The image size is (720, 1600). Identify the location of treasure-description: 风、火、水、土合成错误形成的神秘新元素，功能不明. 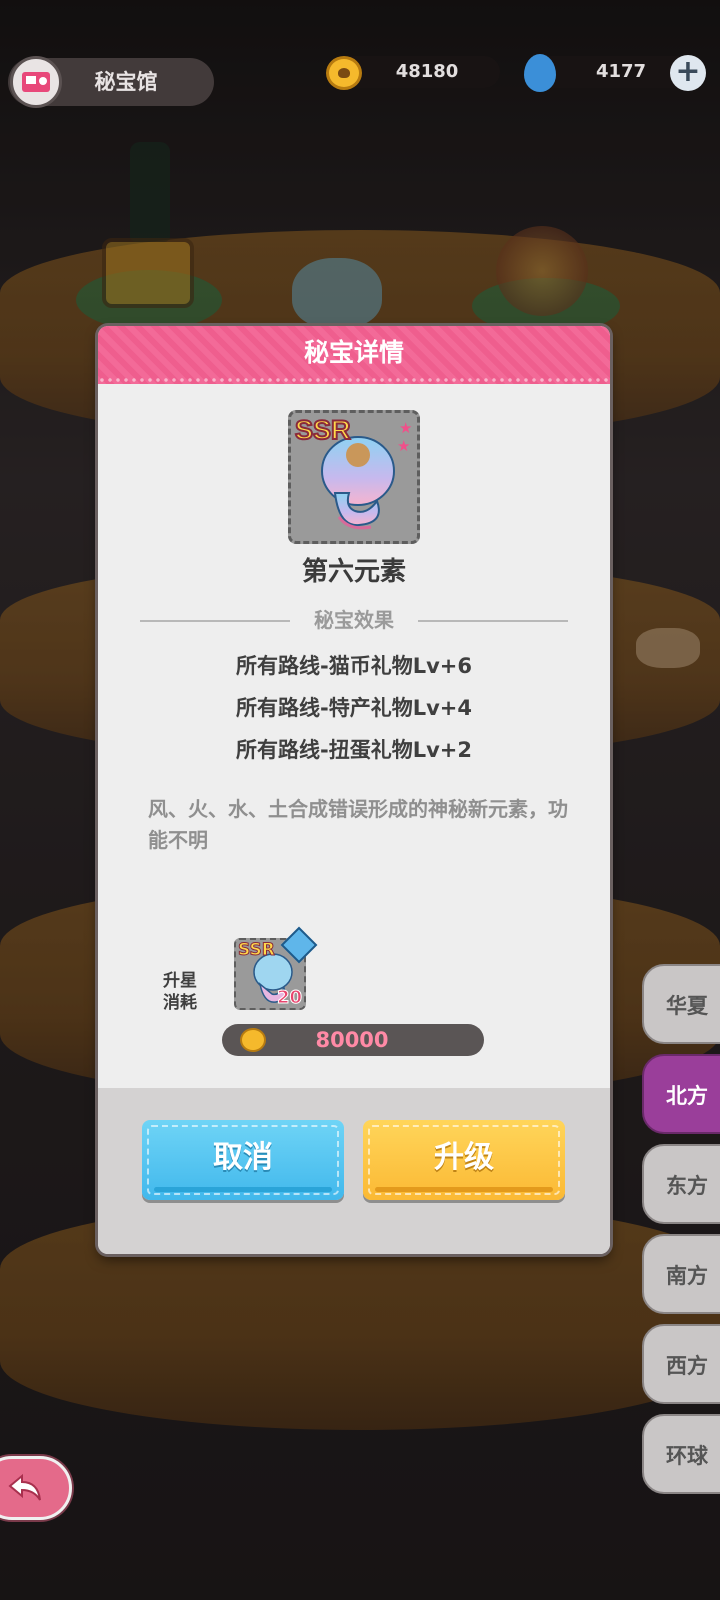
(358, 824).